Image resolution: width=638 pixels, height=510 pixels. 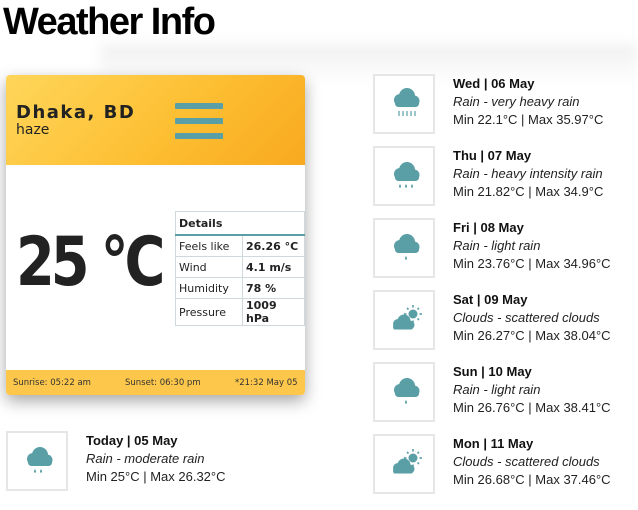 I want to click on forecast-day-title: Sat | 09 May, so click(x=490, y=299).